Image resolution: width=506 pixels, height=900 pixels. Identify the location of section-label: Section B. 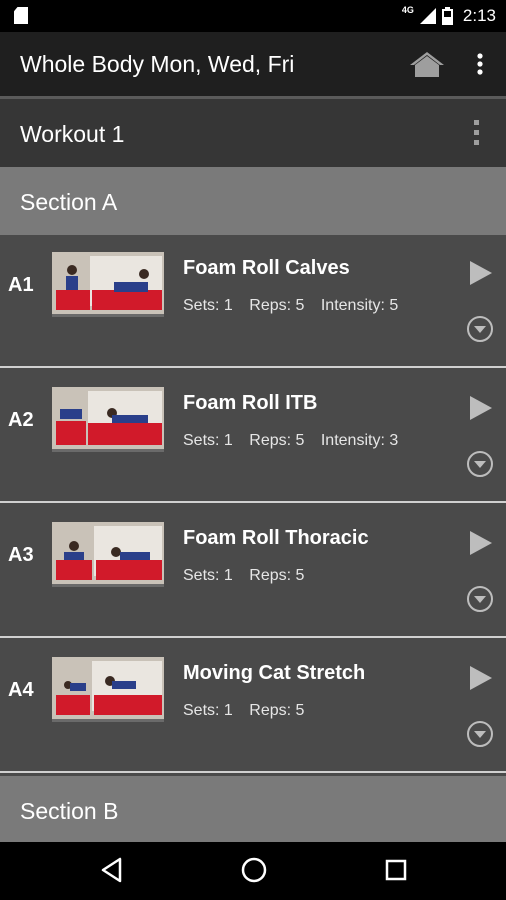
(69, 811).